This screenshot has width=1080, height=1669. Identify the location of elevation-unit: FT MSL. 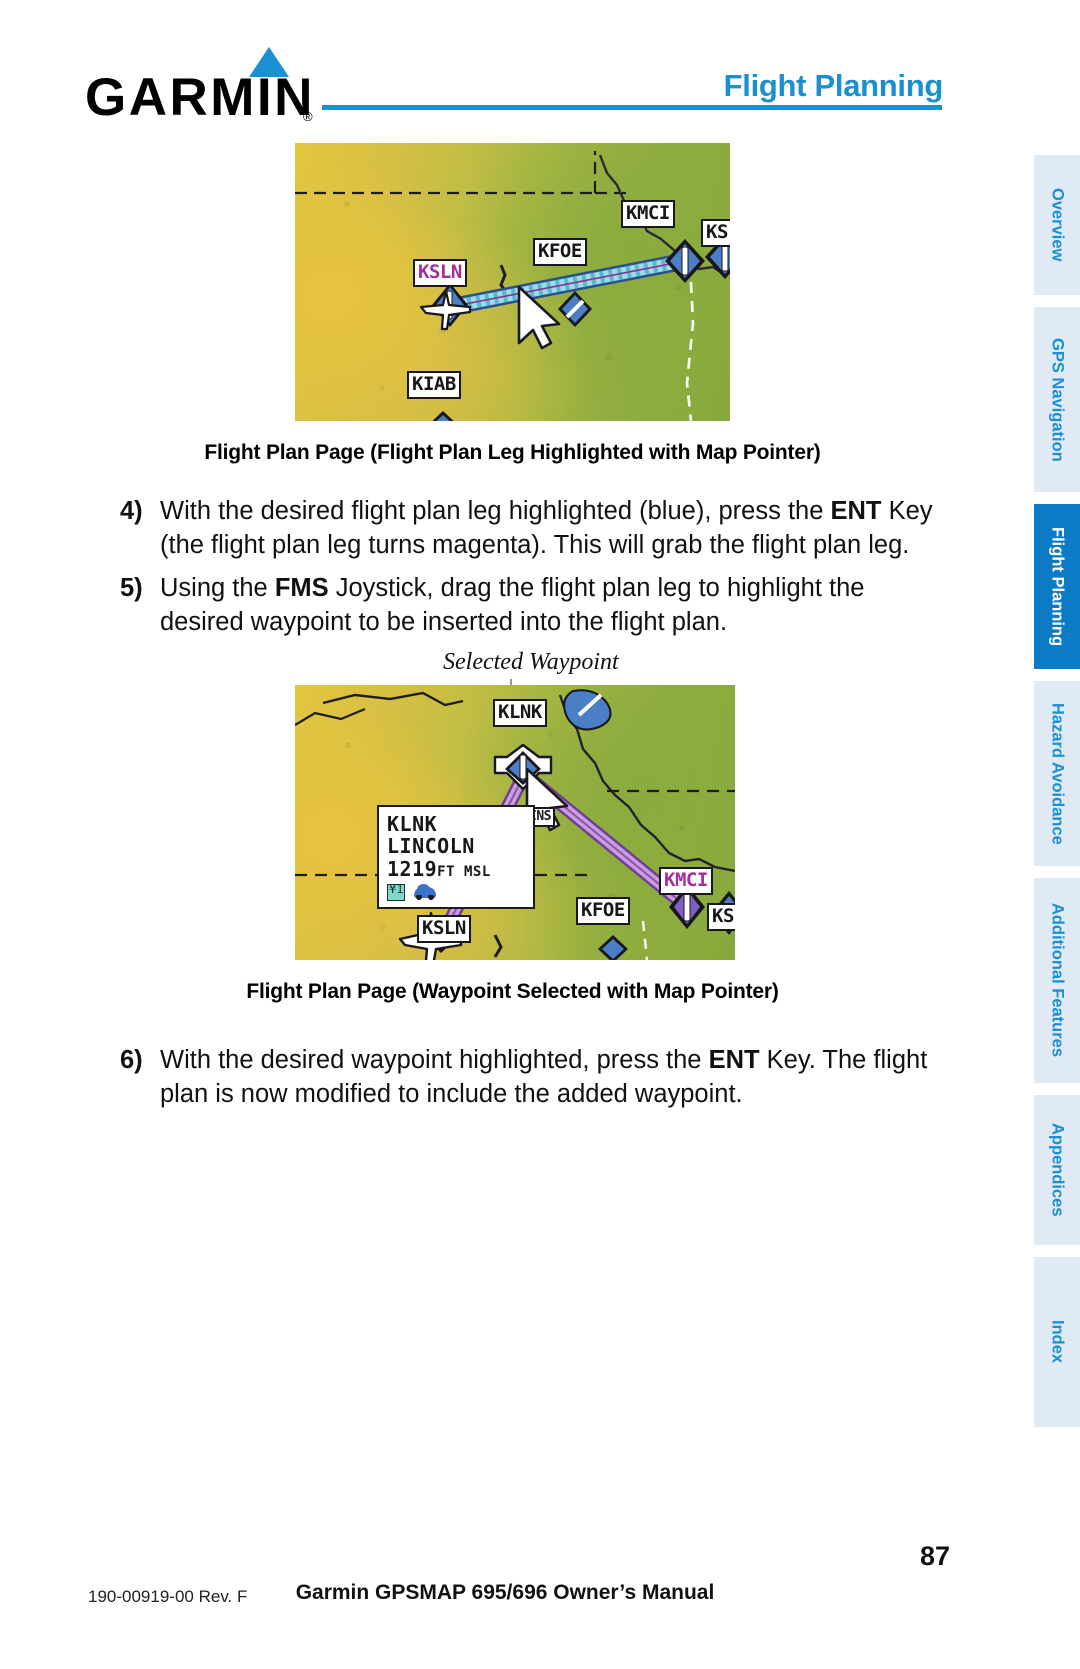
(464, 871).